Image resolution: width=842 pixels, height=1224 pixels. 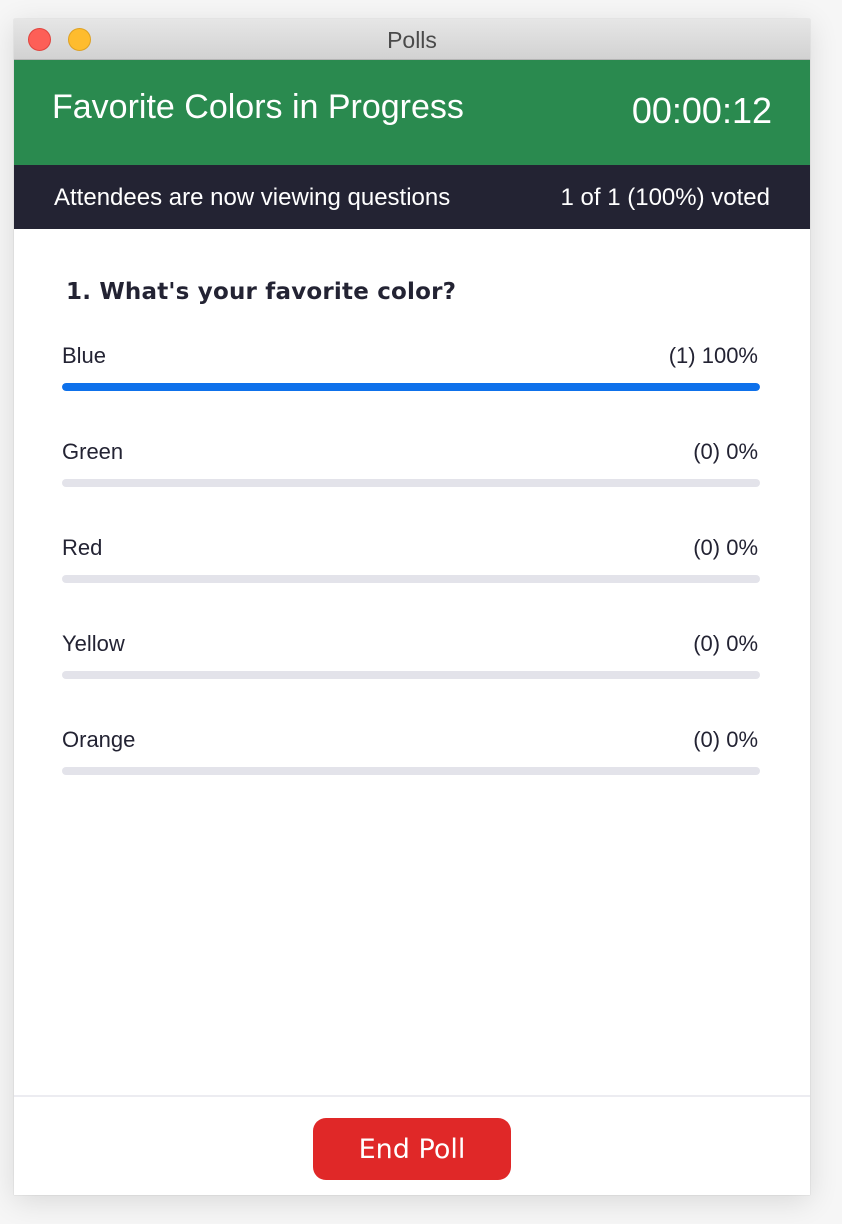 What do you see at coordinates (82, 547) in the screenshot?
I see `answer-label: Red` at bounding box center [82, 547].